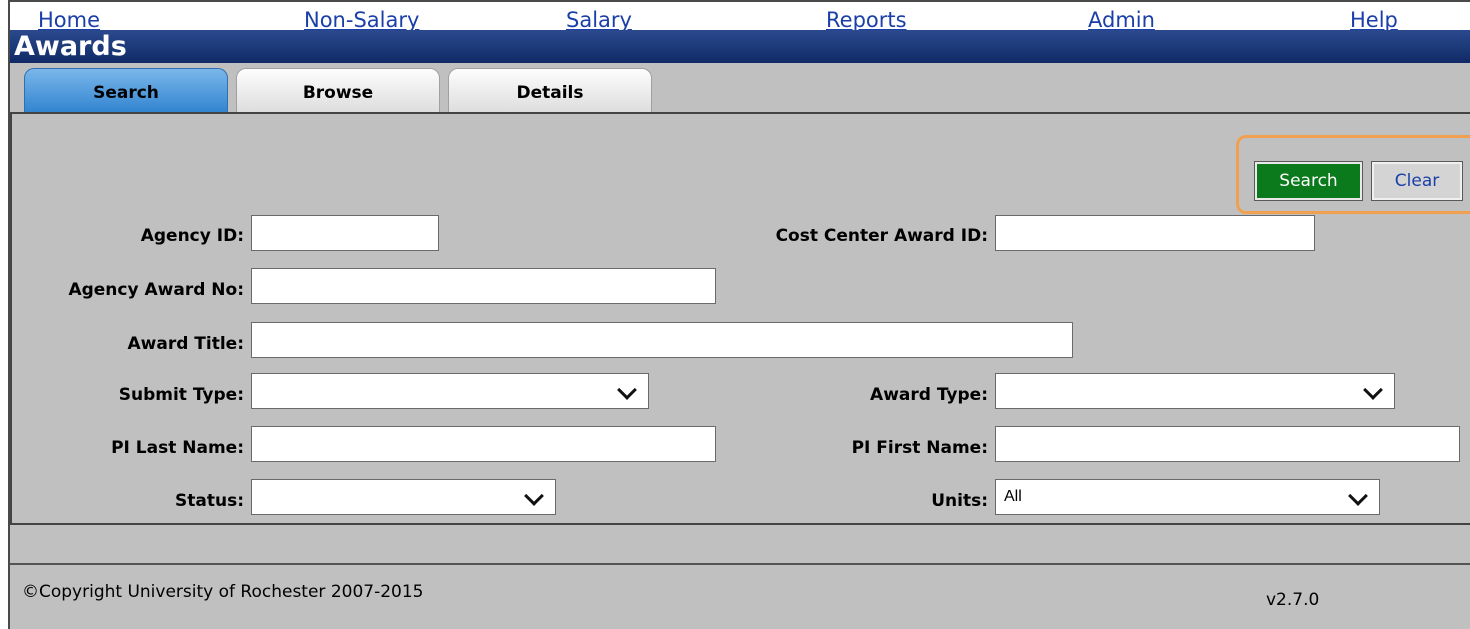 Image resolution: width=1470 pixels, height=629 pixels. I want to click on award-type-label: Award Type:, so click(929, 395).